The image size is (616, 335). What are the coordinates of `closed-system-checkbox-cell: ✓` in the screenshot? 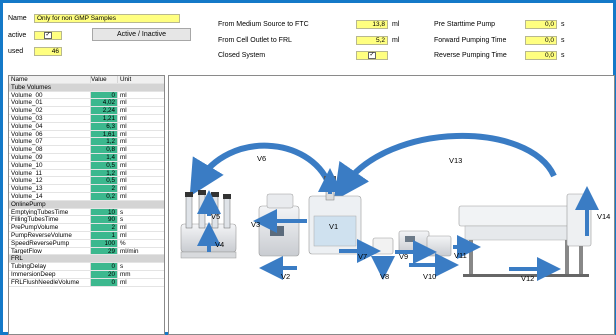 It's located at (372, 55).